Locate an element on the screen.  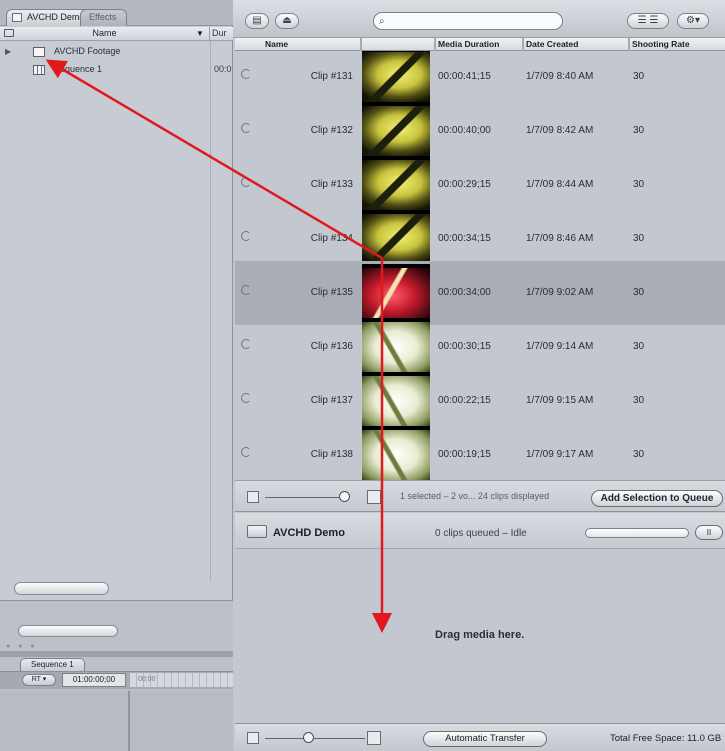
column-name-header: Name ▼ is located at coordinates (105, 34).